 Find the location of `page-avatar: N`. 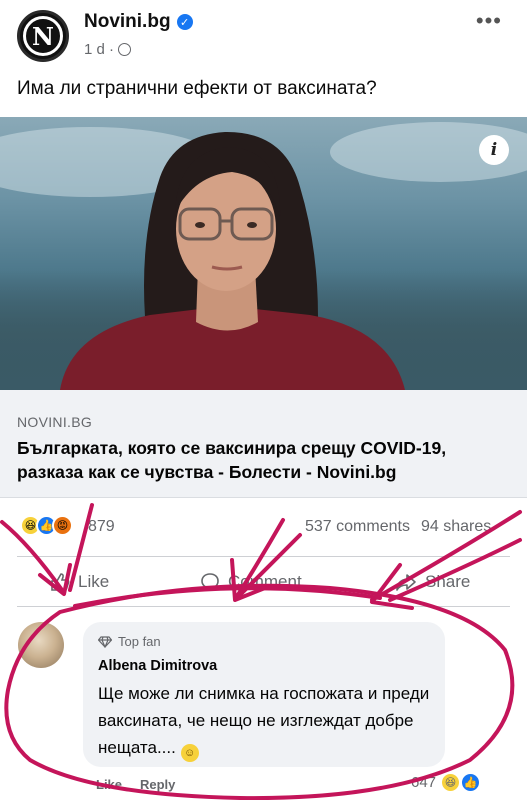

page-avatar: N is located at coordinates (43, 36).